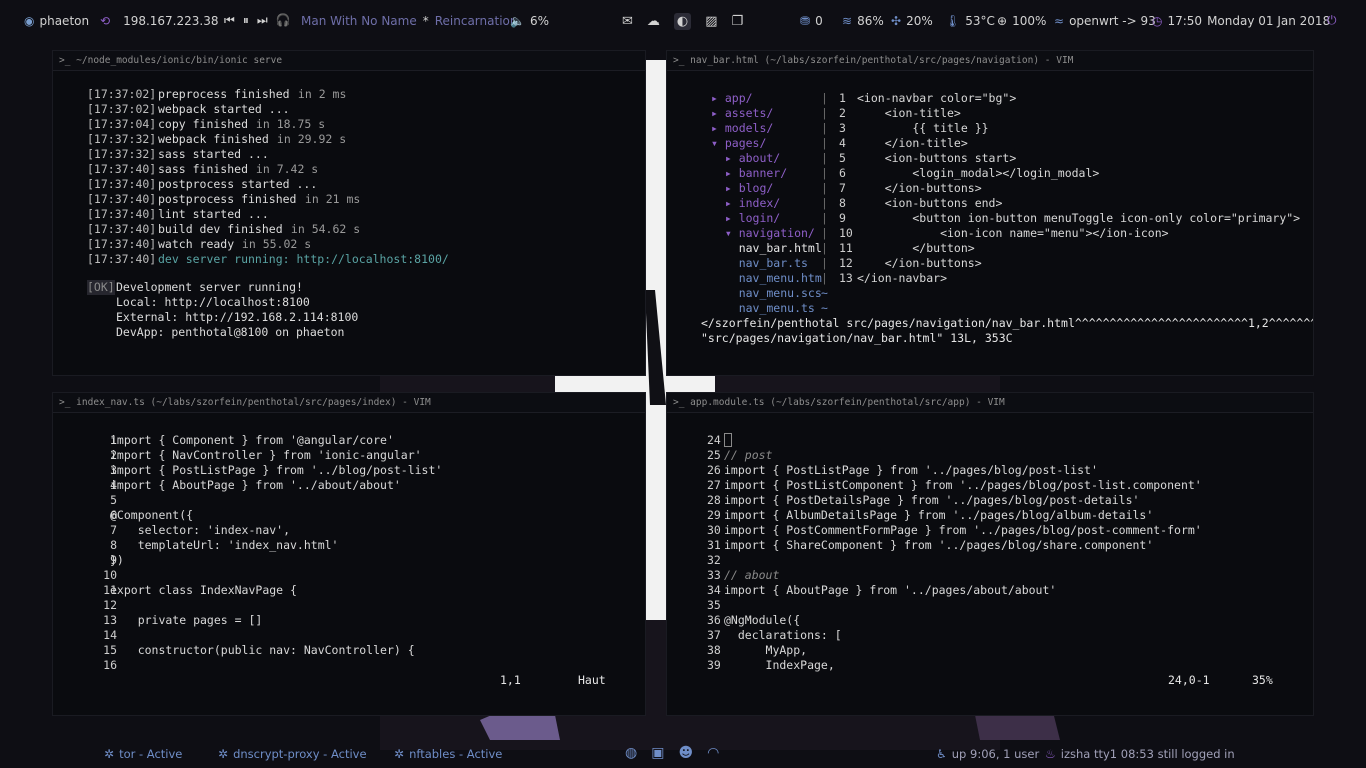  I want to click on service-label: dnscrypt-proxy - Active, so click(300, 754).